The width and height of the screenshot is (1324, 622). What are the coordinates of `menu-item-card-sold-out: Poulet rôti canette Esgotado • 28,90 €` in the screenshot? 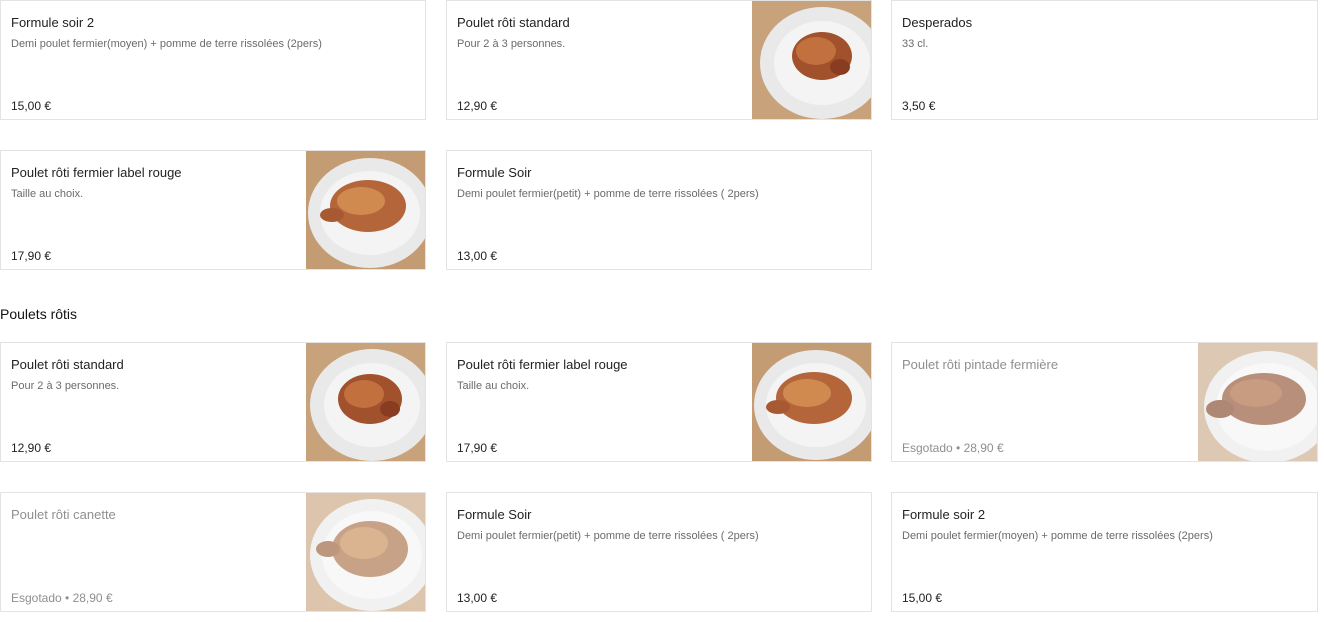 It's located at (213, 552).